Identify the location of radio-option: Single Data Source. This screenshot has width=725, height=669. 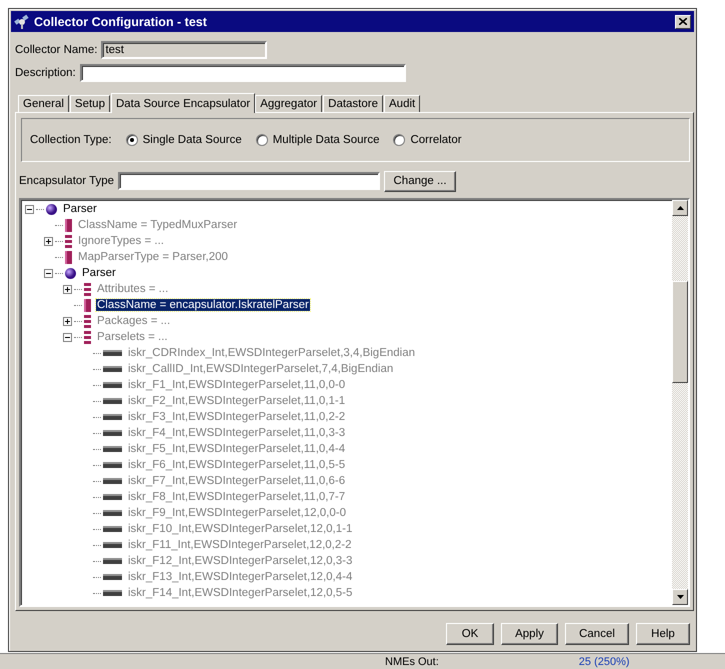
(184, 140).